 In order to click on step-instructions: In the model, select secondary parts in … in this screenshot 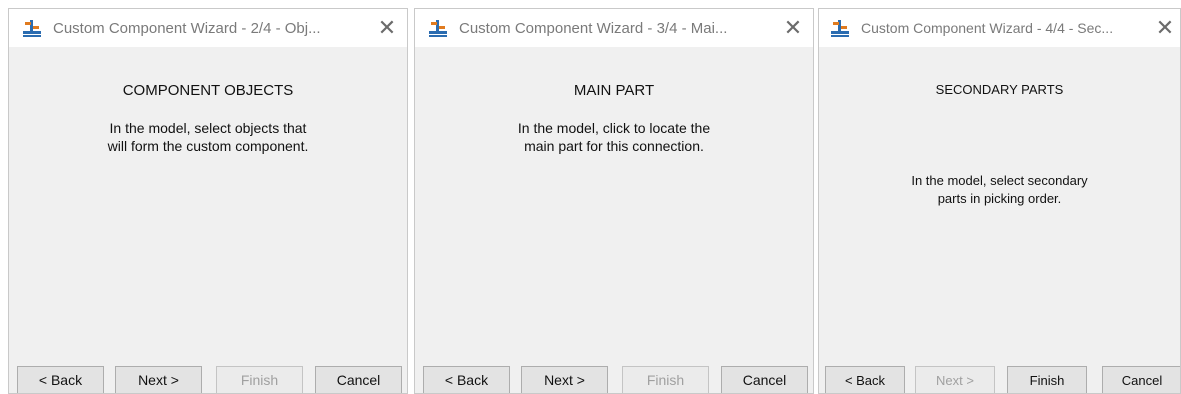, I will do `click(999, 189)`.